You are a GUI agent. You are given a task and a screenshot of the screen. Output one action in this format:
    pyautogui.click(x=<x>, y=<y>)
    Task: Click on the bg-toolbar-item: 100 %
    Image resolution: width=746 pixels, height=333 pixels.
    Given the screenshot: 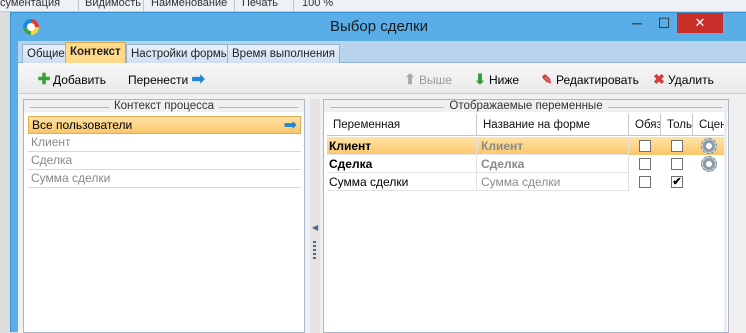 What is the action you would take?
    pyautogui.click(x=317, y=4)
    